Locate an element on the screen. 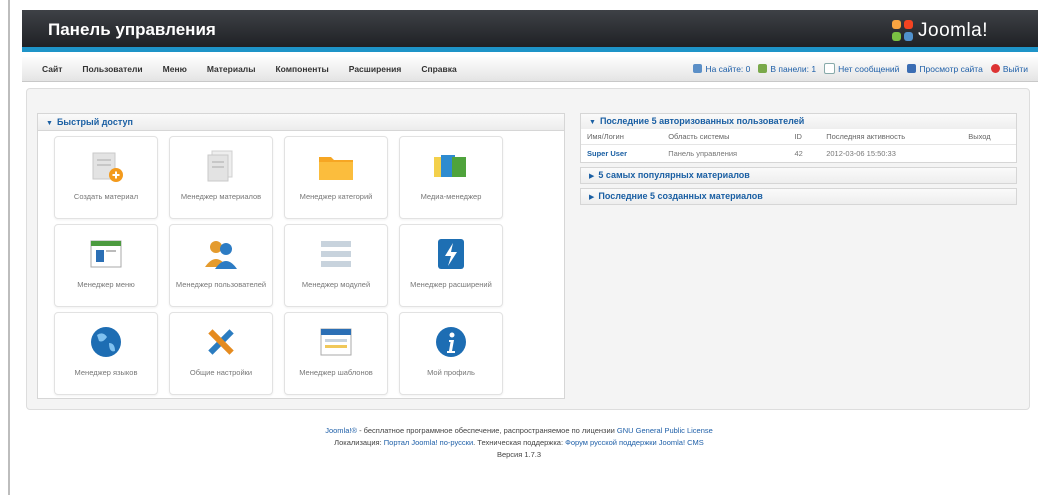 The image size is (1038, 495). table-column-header: Выход is located at coordinates (989, 137).